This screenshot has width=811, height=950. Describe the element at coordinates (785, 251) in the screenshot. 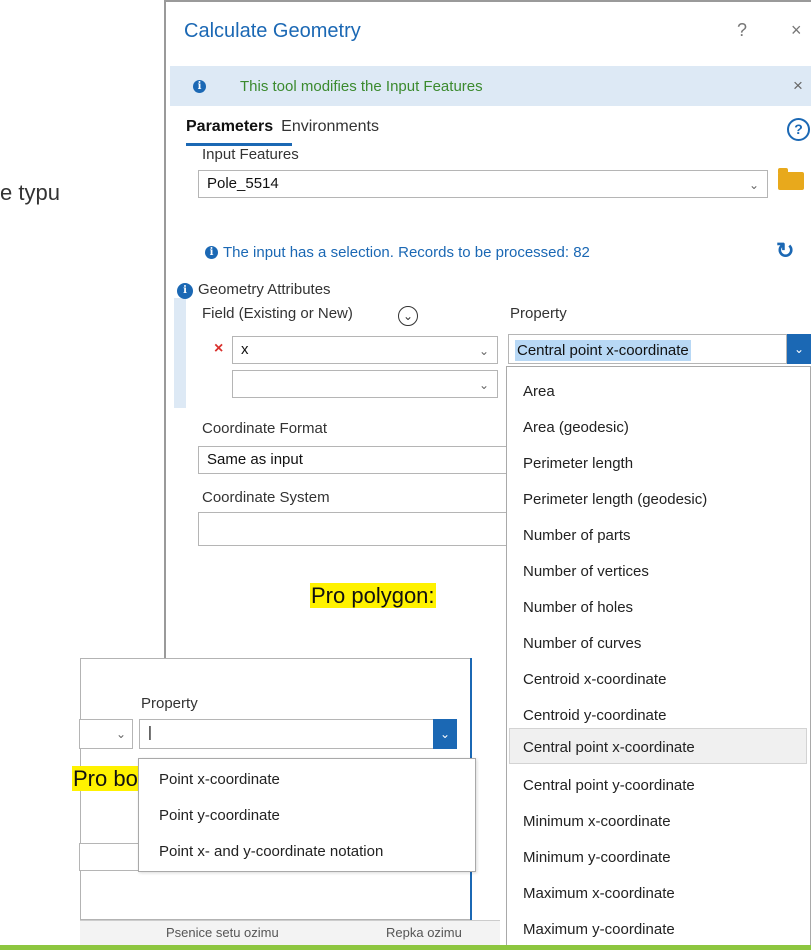

I see `refresh-icon: ↻` at that location.